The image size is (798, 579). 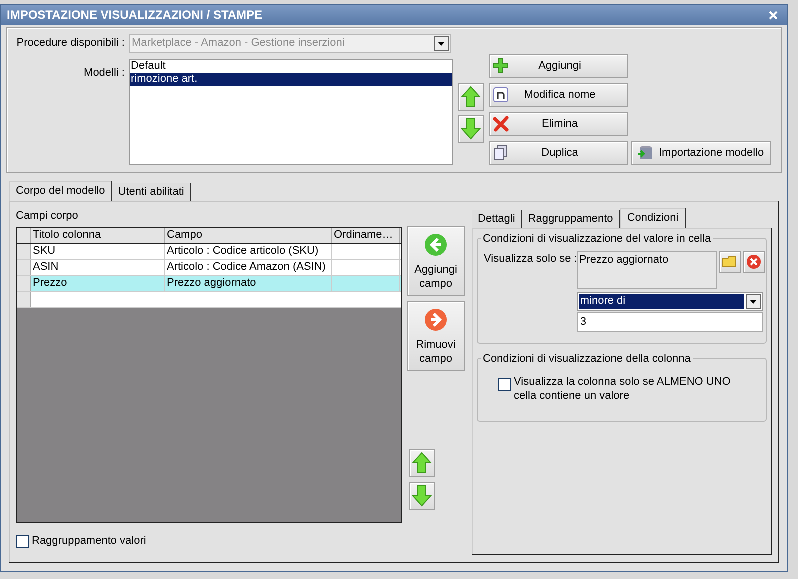 I want to click on table-cell: SKU, so click(x=98, y=251).